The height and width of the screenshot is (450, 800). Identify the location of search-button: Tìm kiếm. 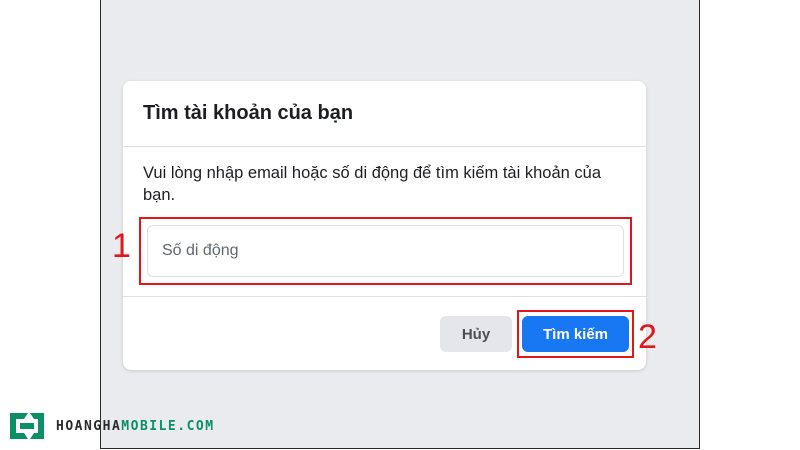
(575, 334).